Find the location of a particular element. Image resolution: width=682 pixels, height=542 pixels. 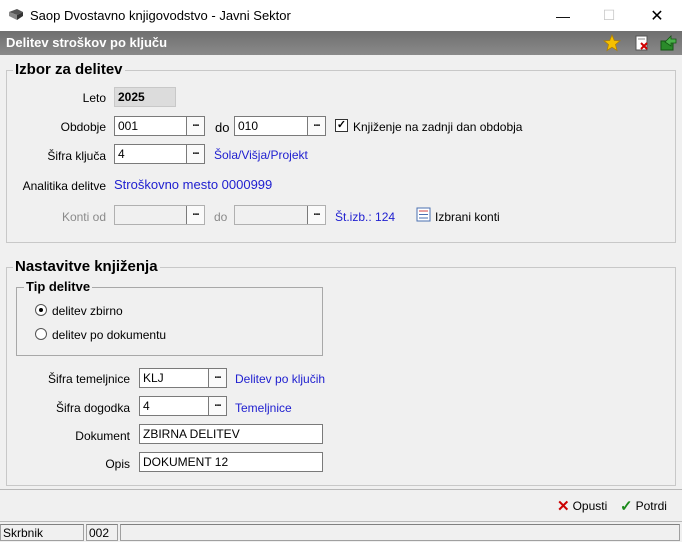

obdobje-to-value: 010 is located at coordinates (248, 126).